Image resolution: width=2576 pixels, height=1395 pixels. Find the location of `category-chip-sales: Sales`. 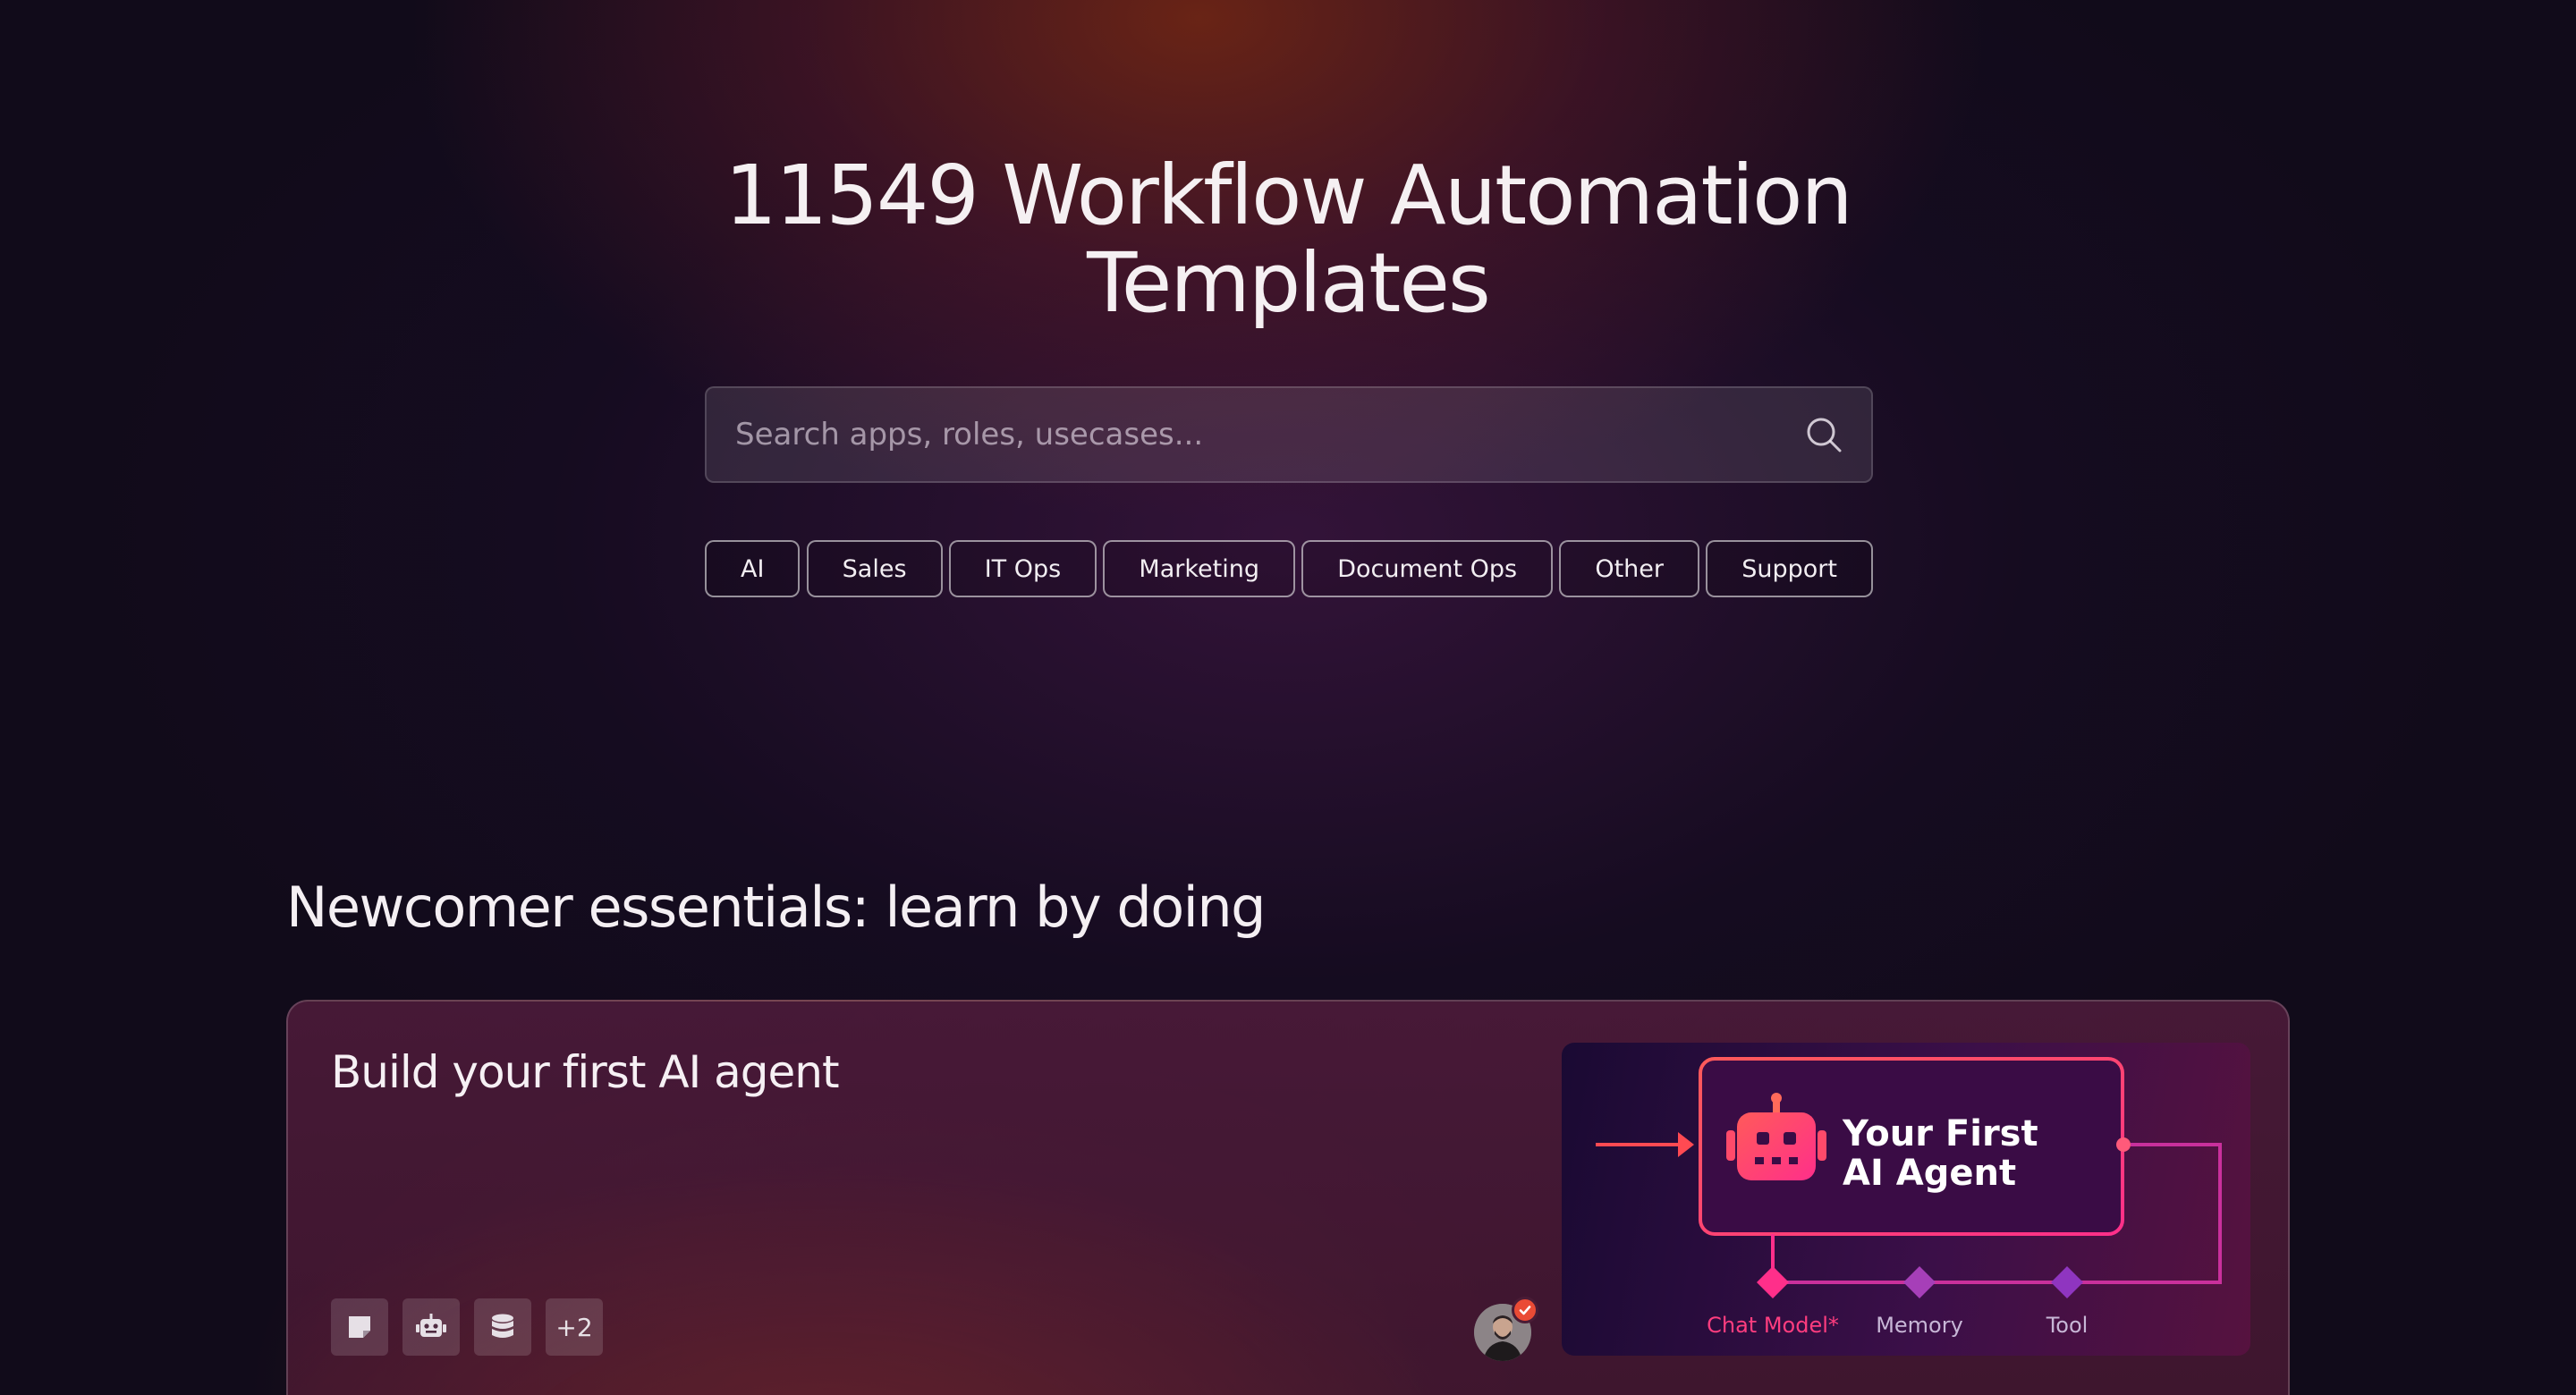

category-chip-sales: Sales is located at coordinates (874, 568).